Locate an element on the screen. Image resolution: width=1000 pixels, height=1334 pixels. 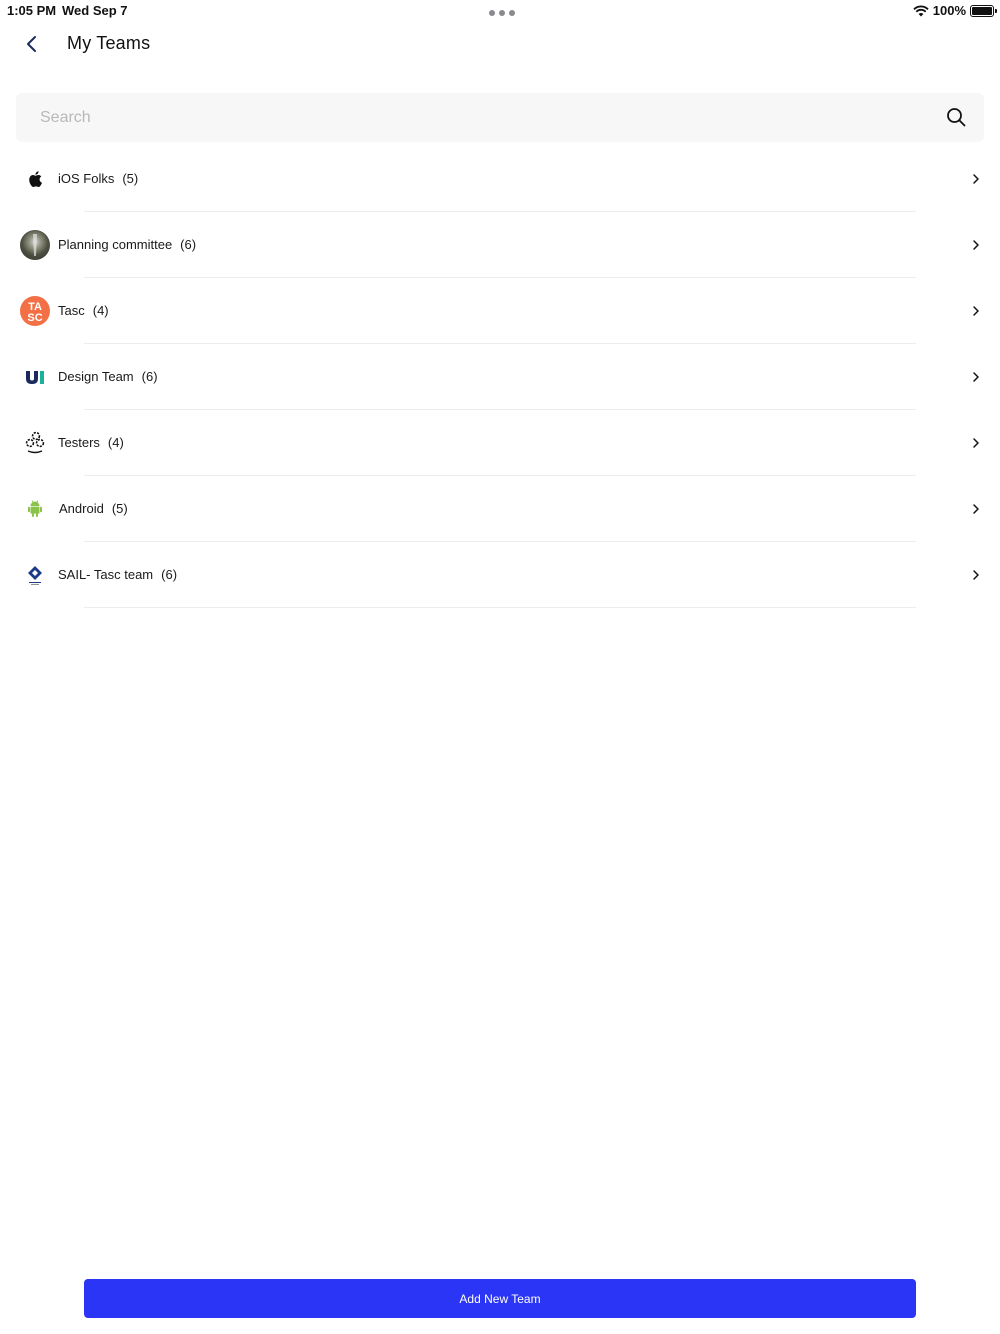
status-bar: 1:05 PM Wed Sep 7 100% is located at coordinates (500, 11).